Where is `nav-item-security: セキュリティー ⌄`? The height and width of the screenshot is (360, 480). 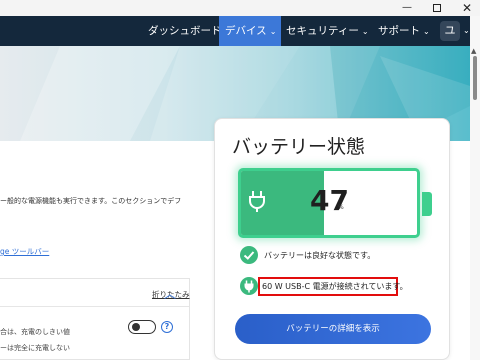
nav-item-security: セキュリティー ⌄ is located at coordinates (327, 31).